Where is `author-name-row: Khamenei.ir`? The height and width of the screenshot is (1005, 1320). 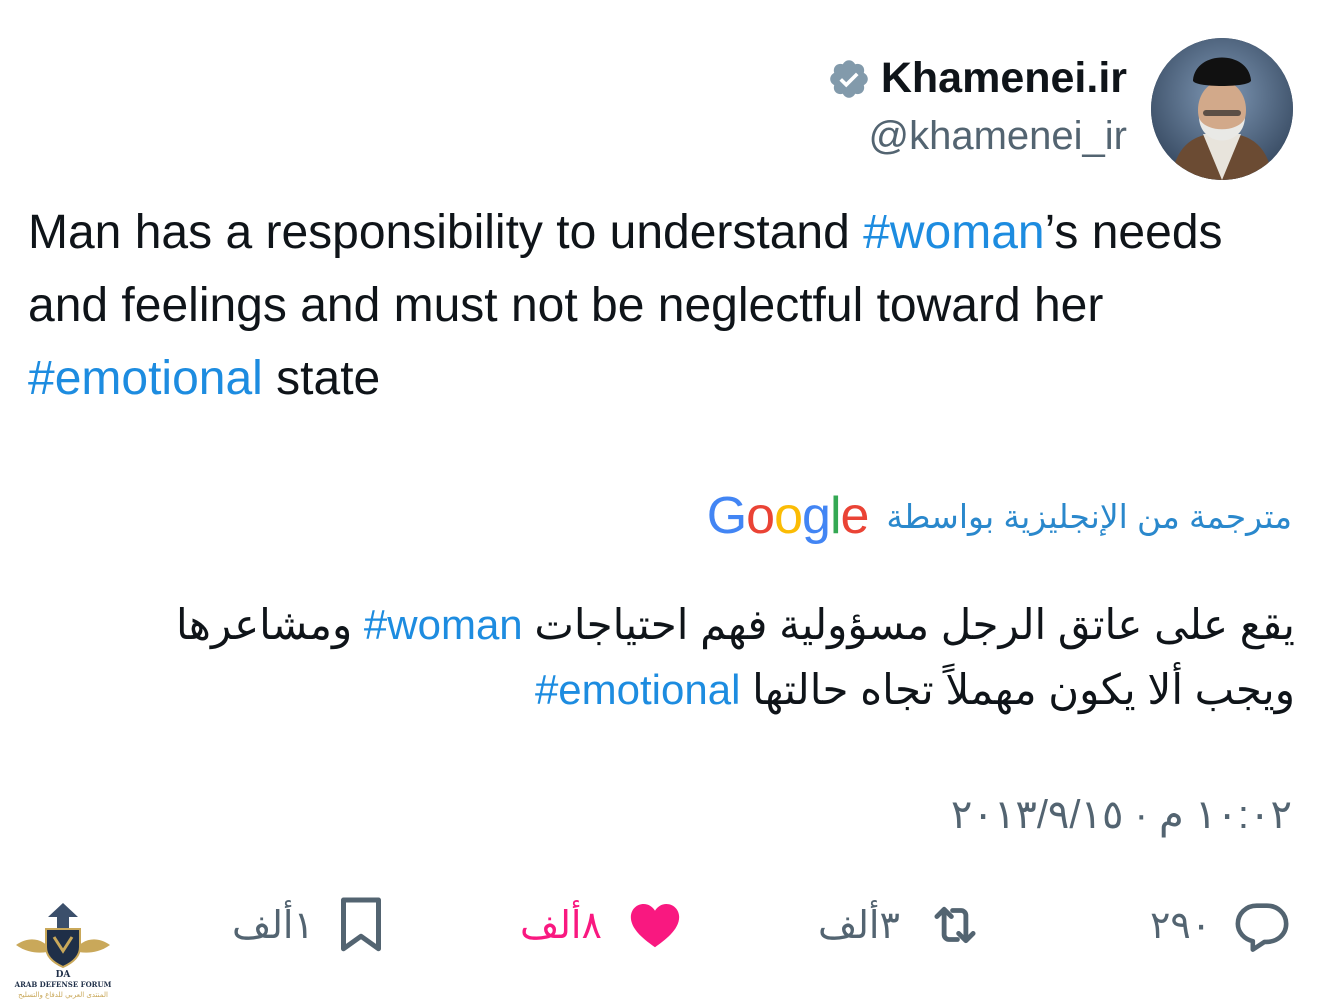 author-name-row: Khamenei.ir is located at coordinates (977, 78).